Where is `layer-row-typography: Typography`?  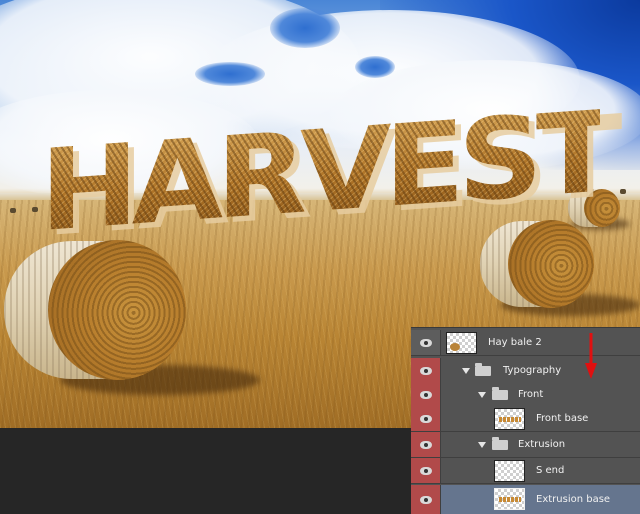
layer-row-typography: Typography is located at coordinates (525, 371).